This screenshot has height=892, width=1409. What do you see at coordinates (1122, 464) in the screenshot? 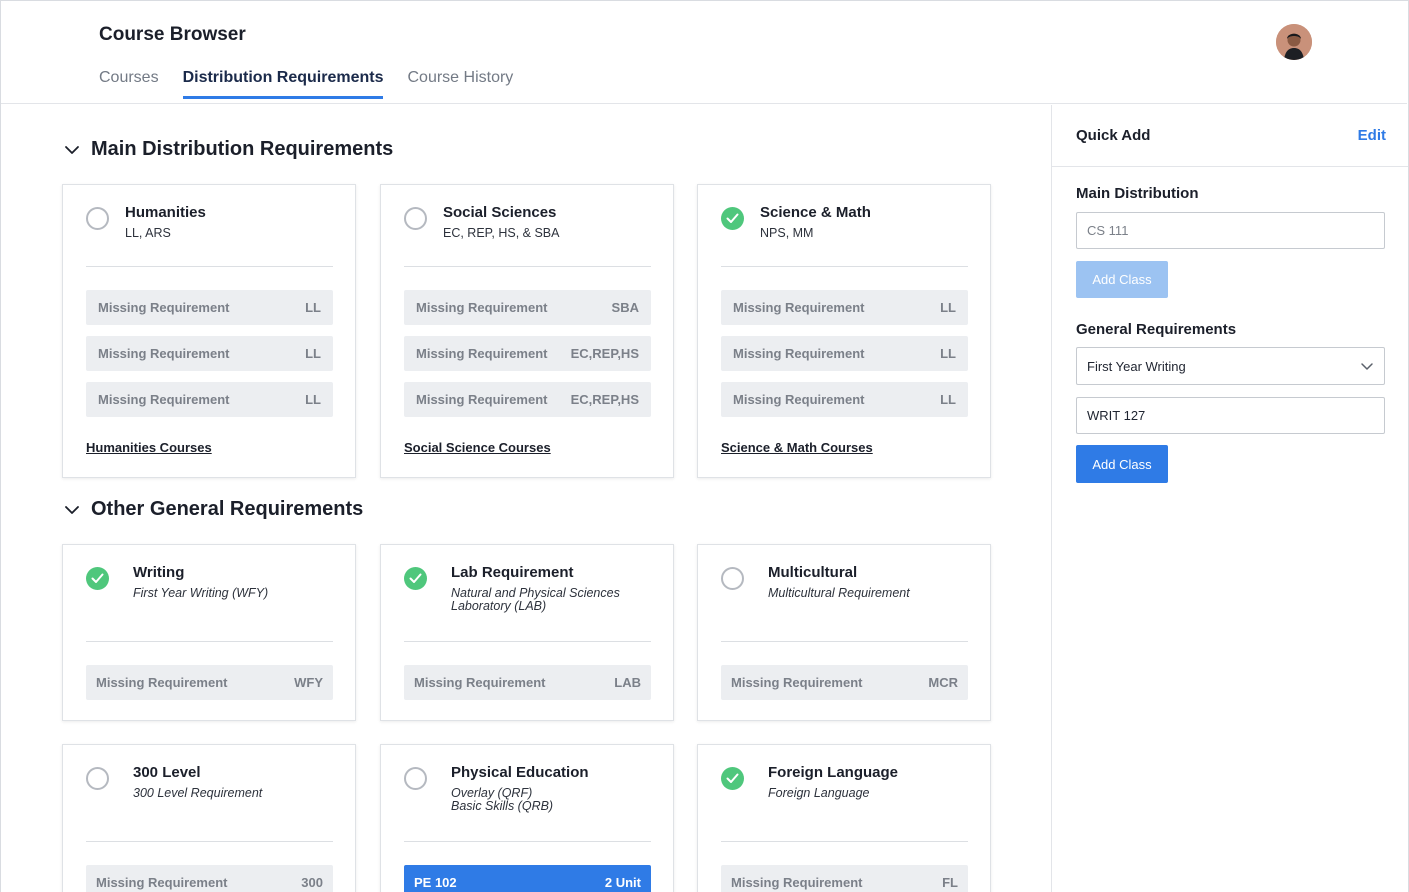
I see `add-class-button: Add Class` at bounding box center [1122, 464].